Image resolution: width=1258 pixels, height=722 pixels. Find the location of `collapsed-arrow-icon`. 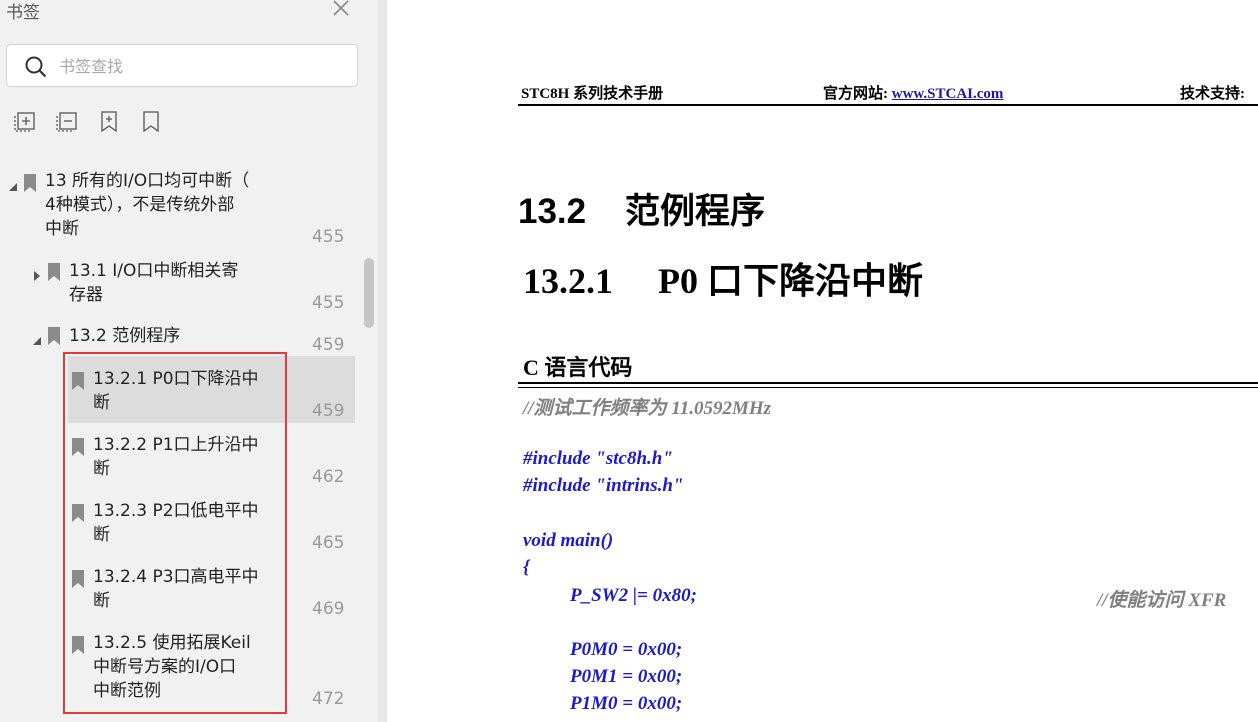

collapsed-arrow-icon is located at coordinates (37, 273).